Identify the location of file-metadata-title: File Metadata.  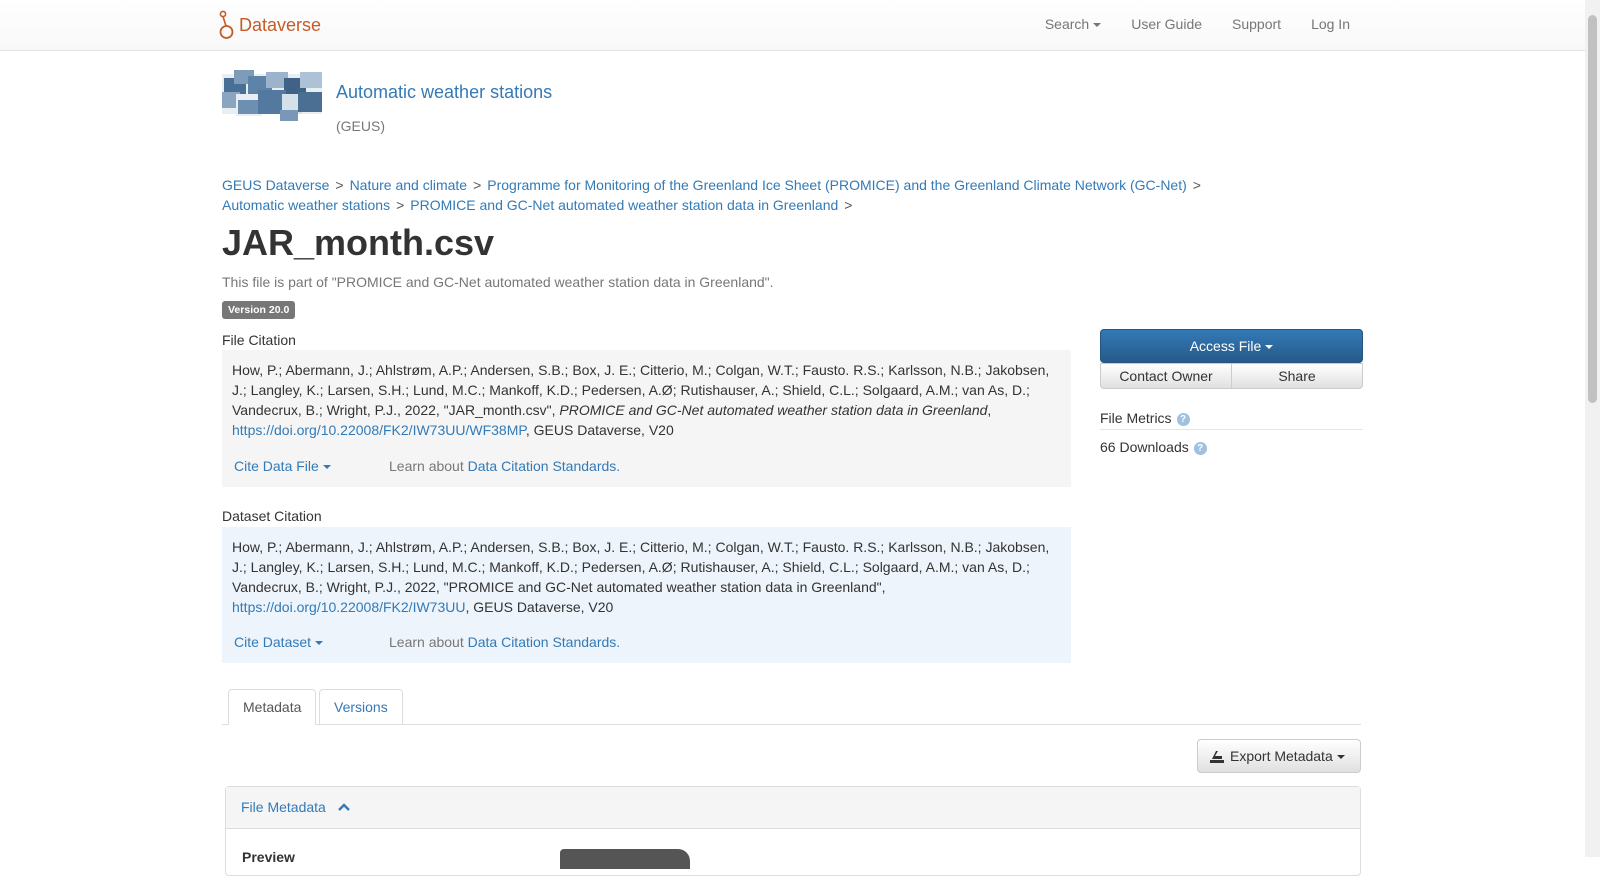
(283, 807).